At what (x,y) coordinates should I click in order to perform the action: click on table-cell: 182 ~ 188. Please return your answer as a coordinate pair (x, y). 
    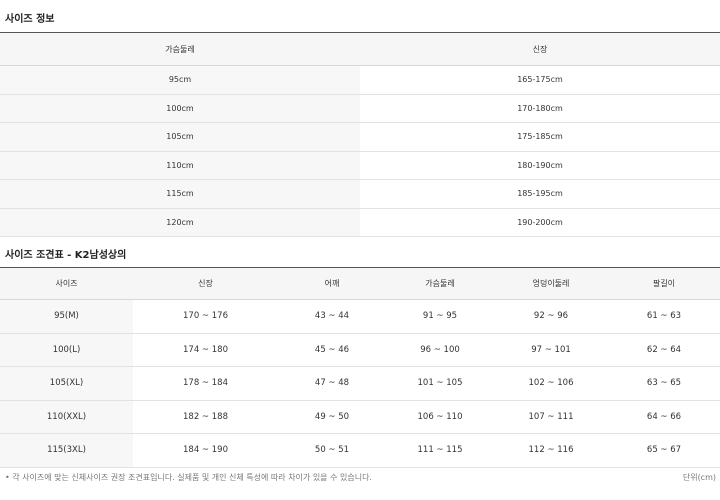
    Looking at the image, I should click on (205, 417).